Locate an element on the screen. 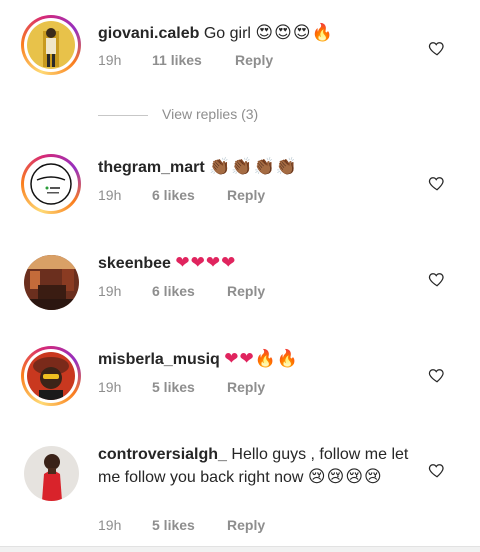  comment-emoji: 😍😍😍🔥 is located at coordinates (294, 33).